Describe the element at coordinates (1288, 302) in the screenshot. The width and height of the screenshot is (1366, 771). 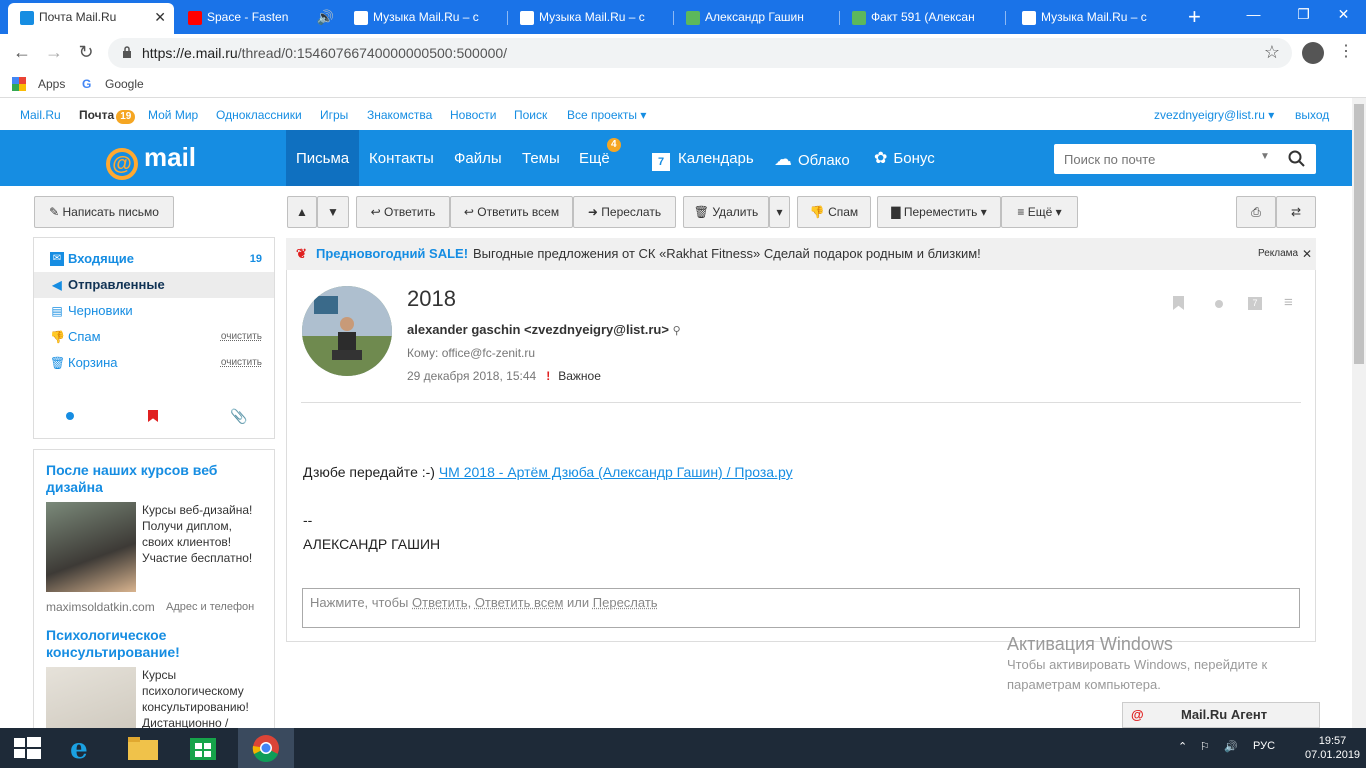
I see `message-menu-icon: ≡` at that location.